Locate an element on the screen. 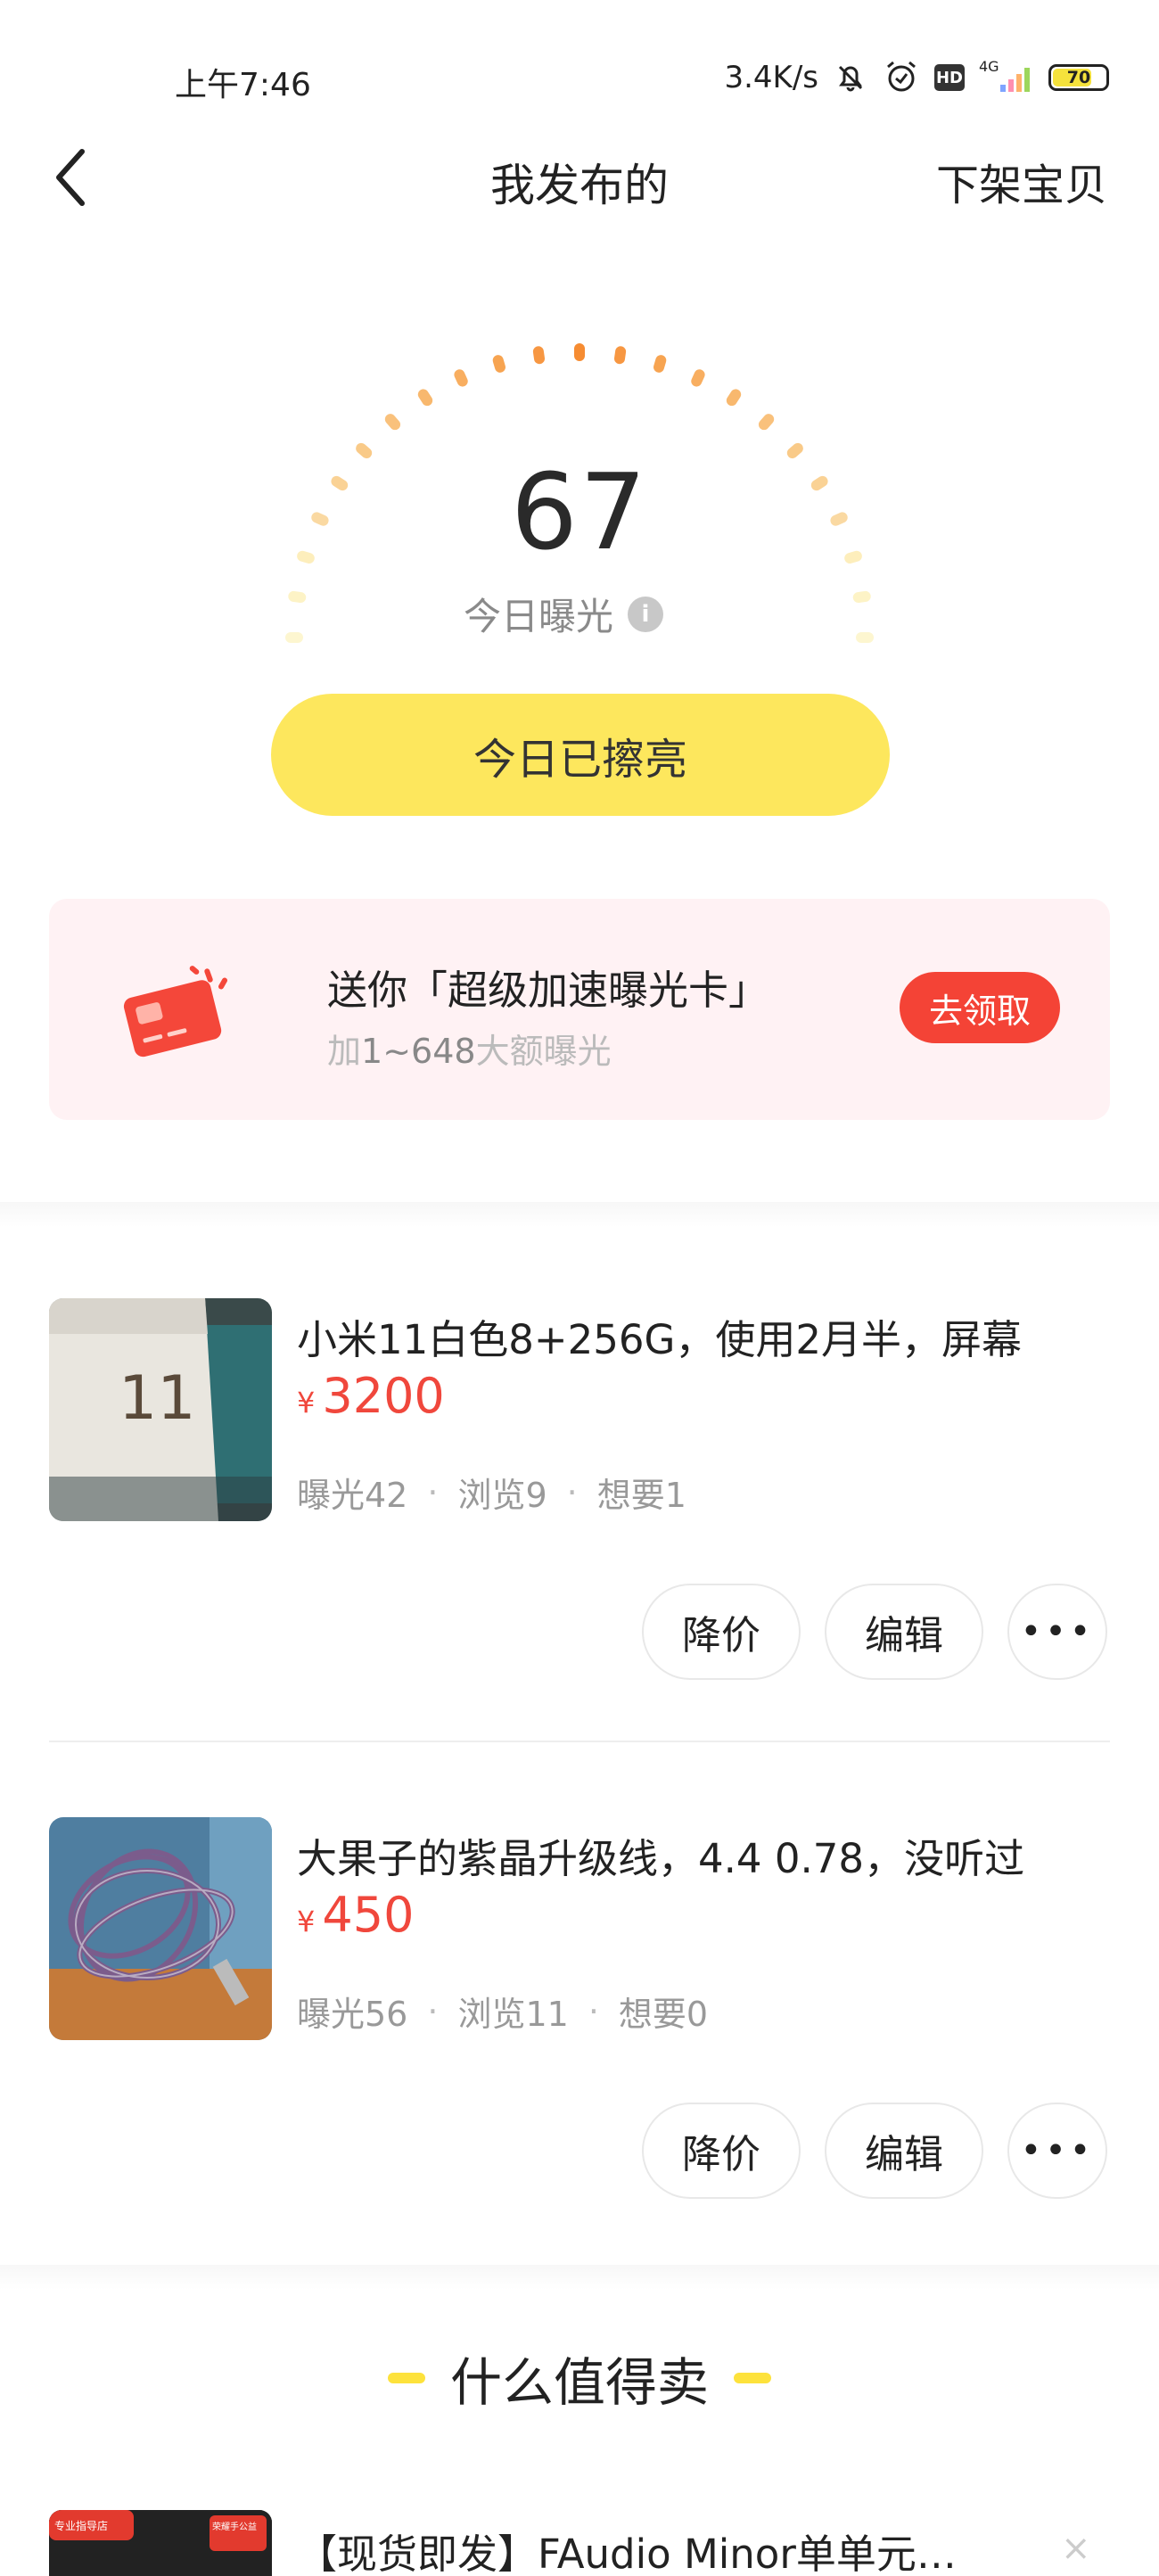 The height and width of the screenshot is (2576, 1159). item-thumbnail: 11 is located at coordinates (160, 1409).